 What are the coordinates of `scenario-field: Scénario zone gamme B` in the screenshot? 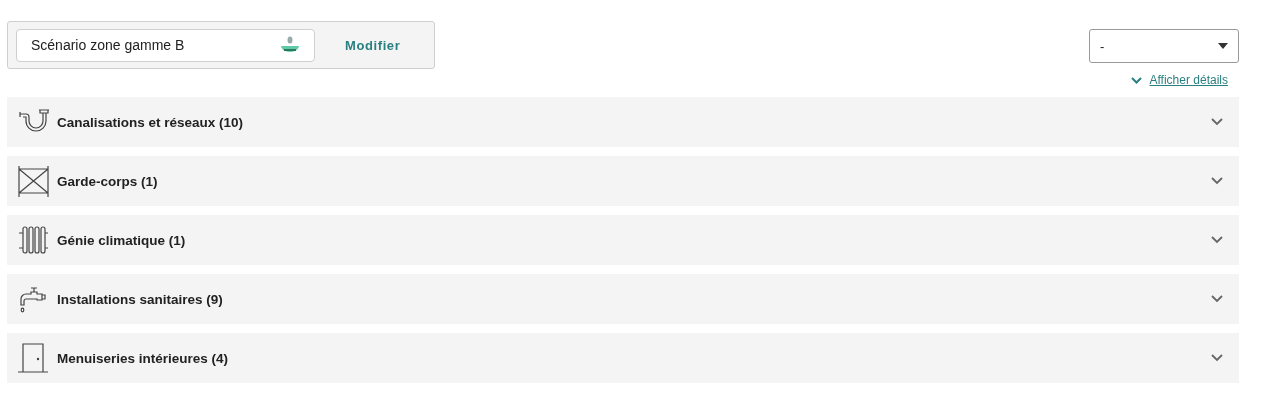 It's located at (165, 45).